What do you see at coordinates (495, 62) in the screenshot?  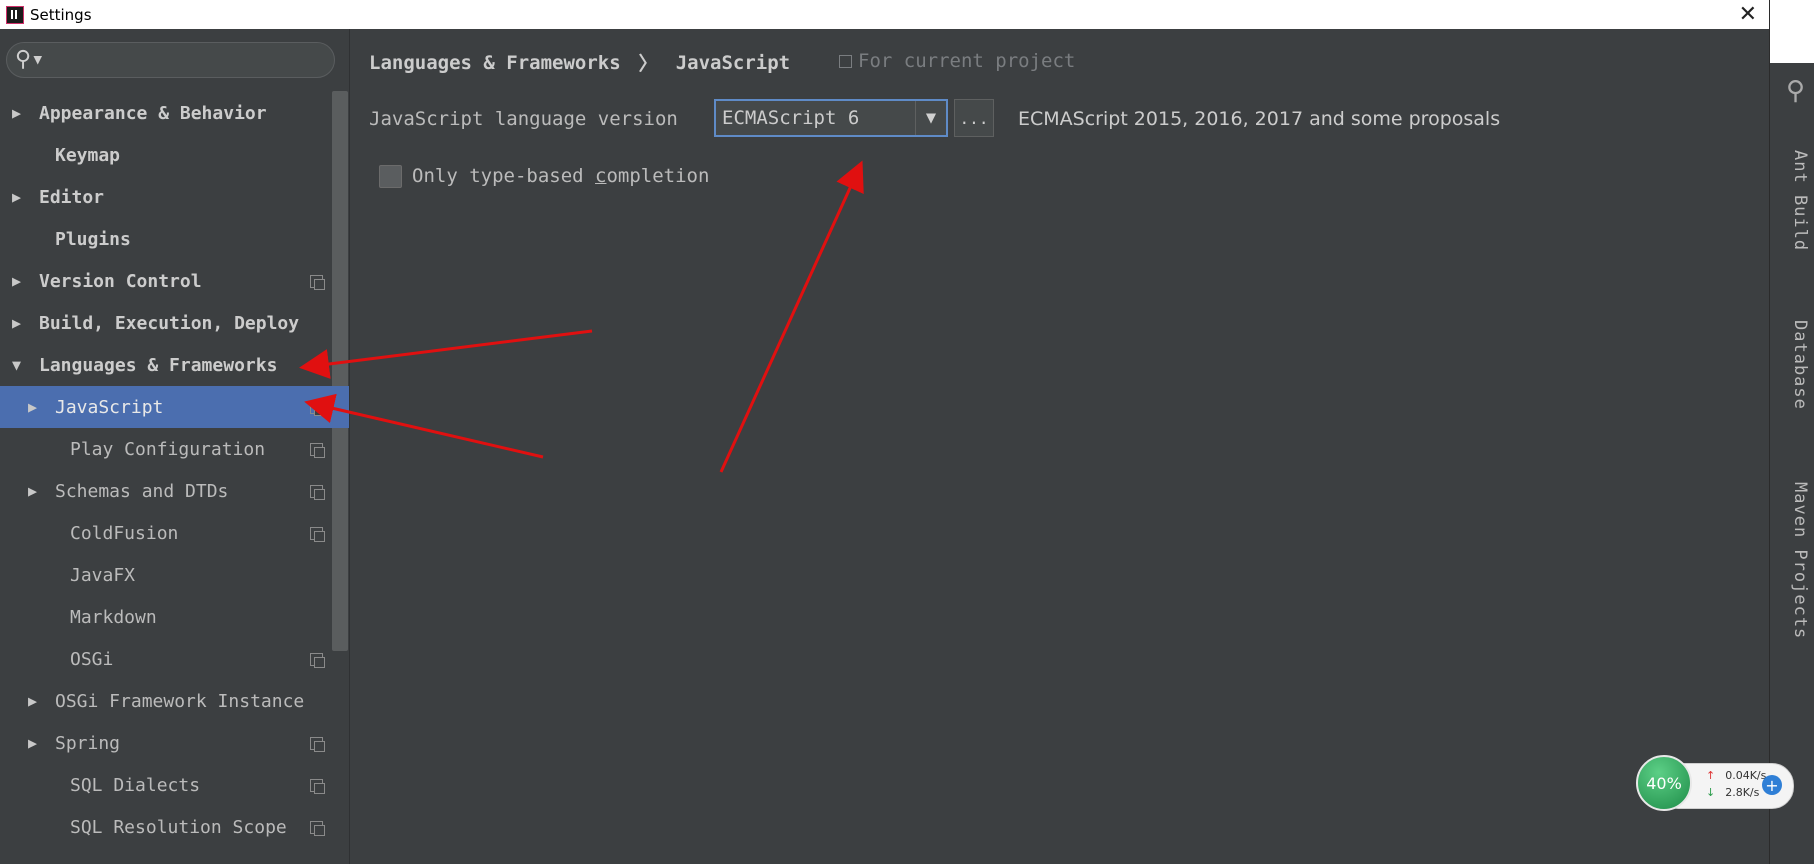 I see `breadcrumb-parent: Languages & Frameworks` at bounding box center [495, 62].